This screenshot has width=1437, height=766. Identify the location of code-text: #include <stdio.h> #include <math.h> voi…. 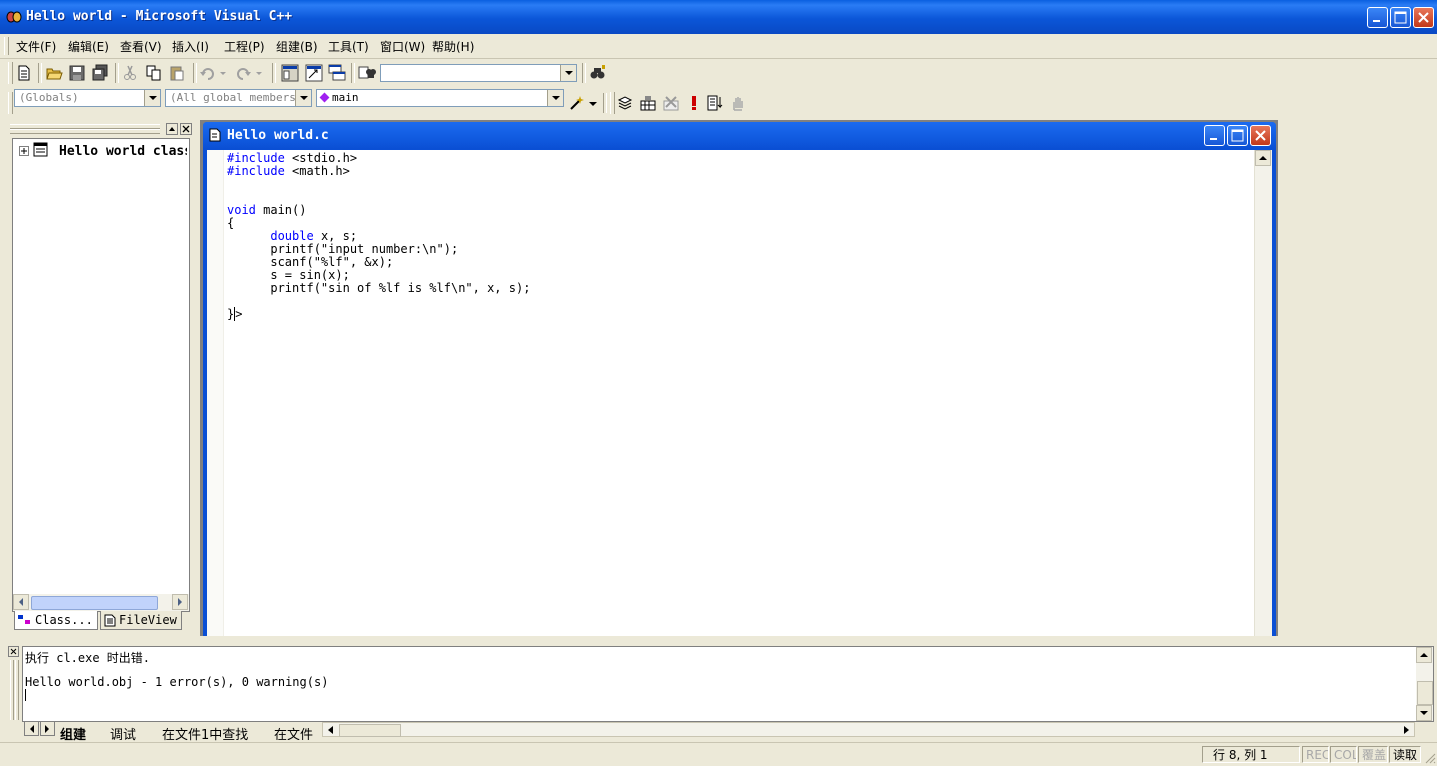
(378, 236).